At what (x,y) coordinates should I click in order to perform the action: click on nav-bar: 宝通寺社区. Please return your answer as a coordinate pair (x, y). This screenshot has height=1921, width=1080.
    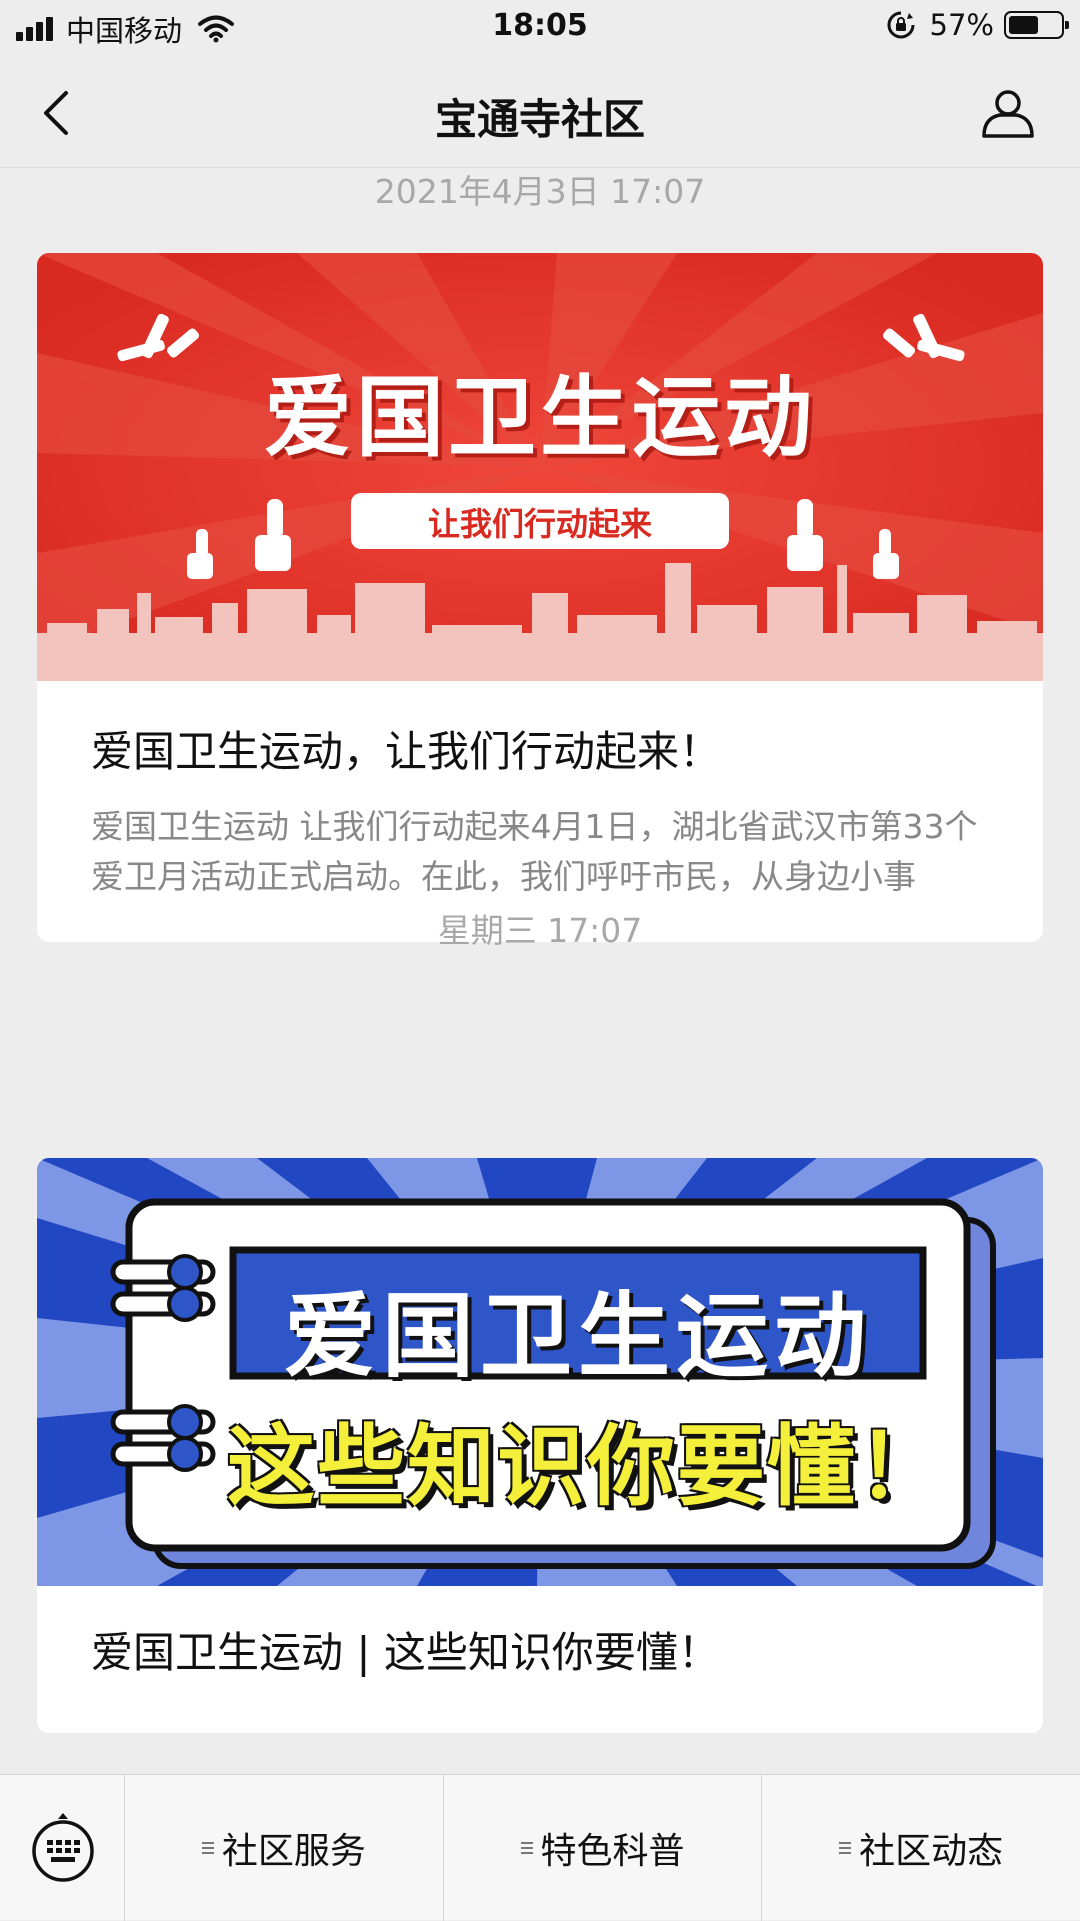
    Looking at the image, I should click on (540, 112).